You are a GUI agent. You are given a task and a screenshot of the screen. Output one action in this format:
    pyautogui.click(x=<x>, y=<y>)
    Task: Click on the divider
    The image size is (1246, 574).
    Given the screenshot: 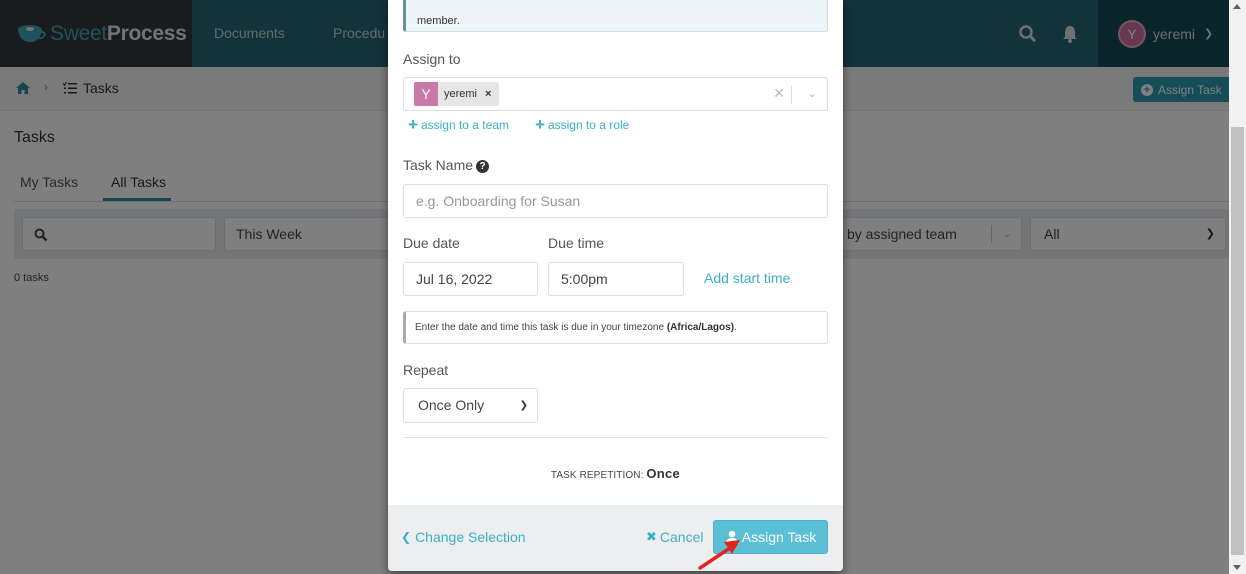 What is the action you would take?
    pyautogui.click(x=615, y=437)
    